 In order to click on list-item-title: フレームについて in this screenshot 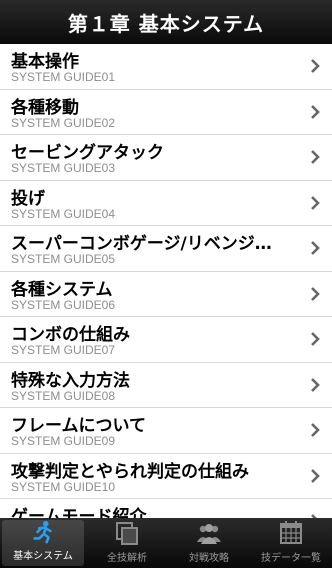, I will do `click(78, 426)`.